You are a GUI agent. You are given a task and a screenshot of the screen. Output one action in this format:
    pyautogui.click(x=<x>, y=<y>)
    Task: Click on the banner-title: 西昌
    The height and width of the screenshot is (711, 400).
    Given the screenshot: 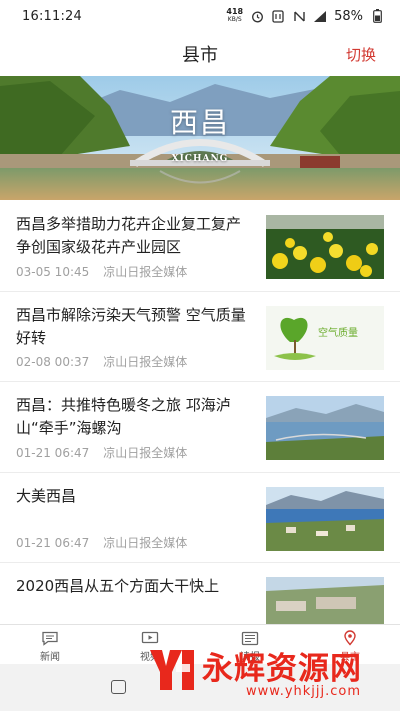 What is the action you would take?
    pyautogui.click(x=199, y=122)
    